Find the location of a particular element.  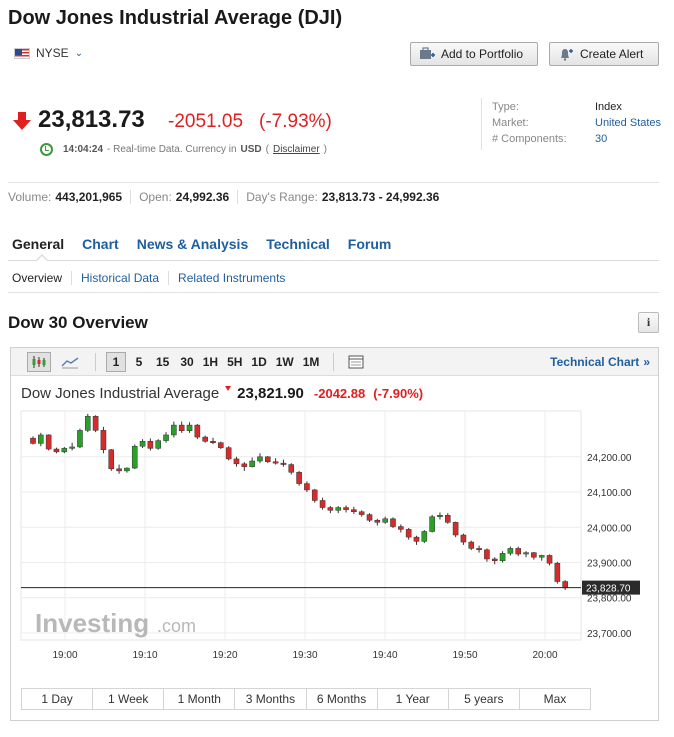

y-tick-label: 23,700.00 is located at coordinates (609, 634).